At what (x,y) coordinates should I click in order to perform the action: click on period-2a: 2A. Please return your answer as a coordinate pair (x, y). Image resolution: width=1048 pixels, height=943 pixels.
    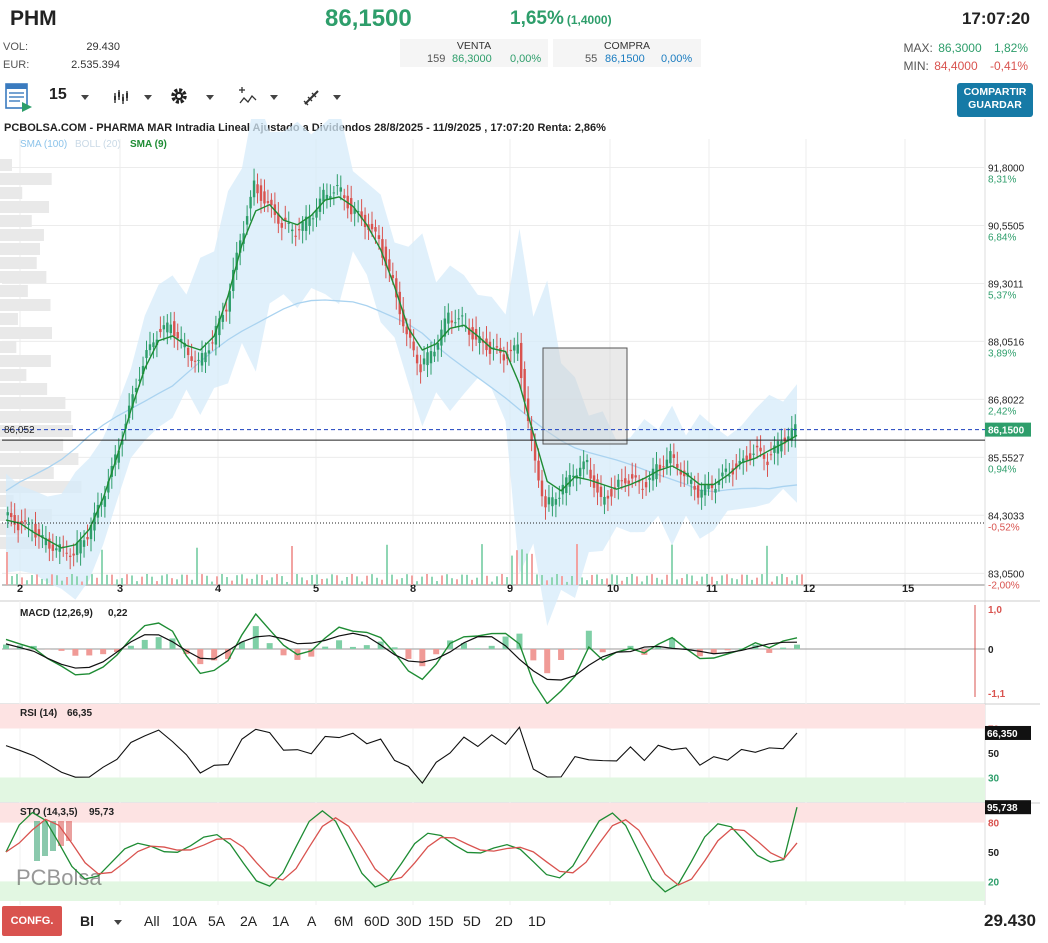
    Looking at the image, I should click on (248, 921).